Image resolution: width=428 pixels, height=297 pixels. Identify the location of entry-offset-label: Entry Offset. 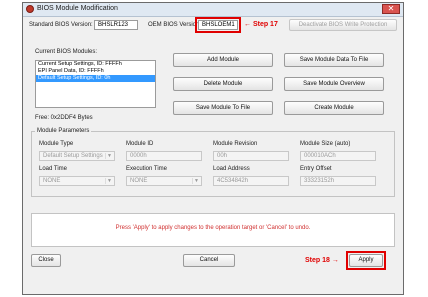
(316, 169).